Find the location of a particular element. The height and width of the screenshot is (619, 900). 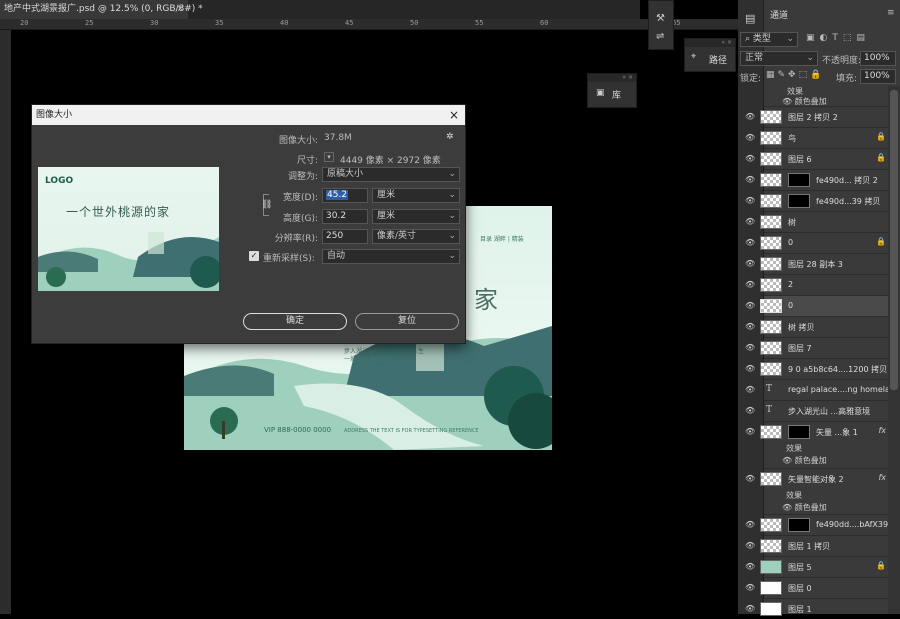

opacity-input: 100% is located at coordinates (878, 58).